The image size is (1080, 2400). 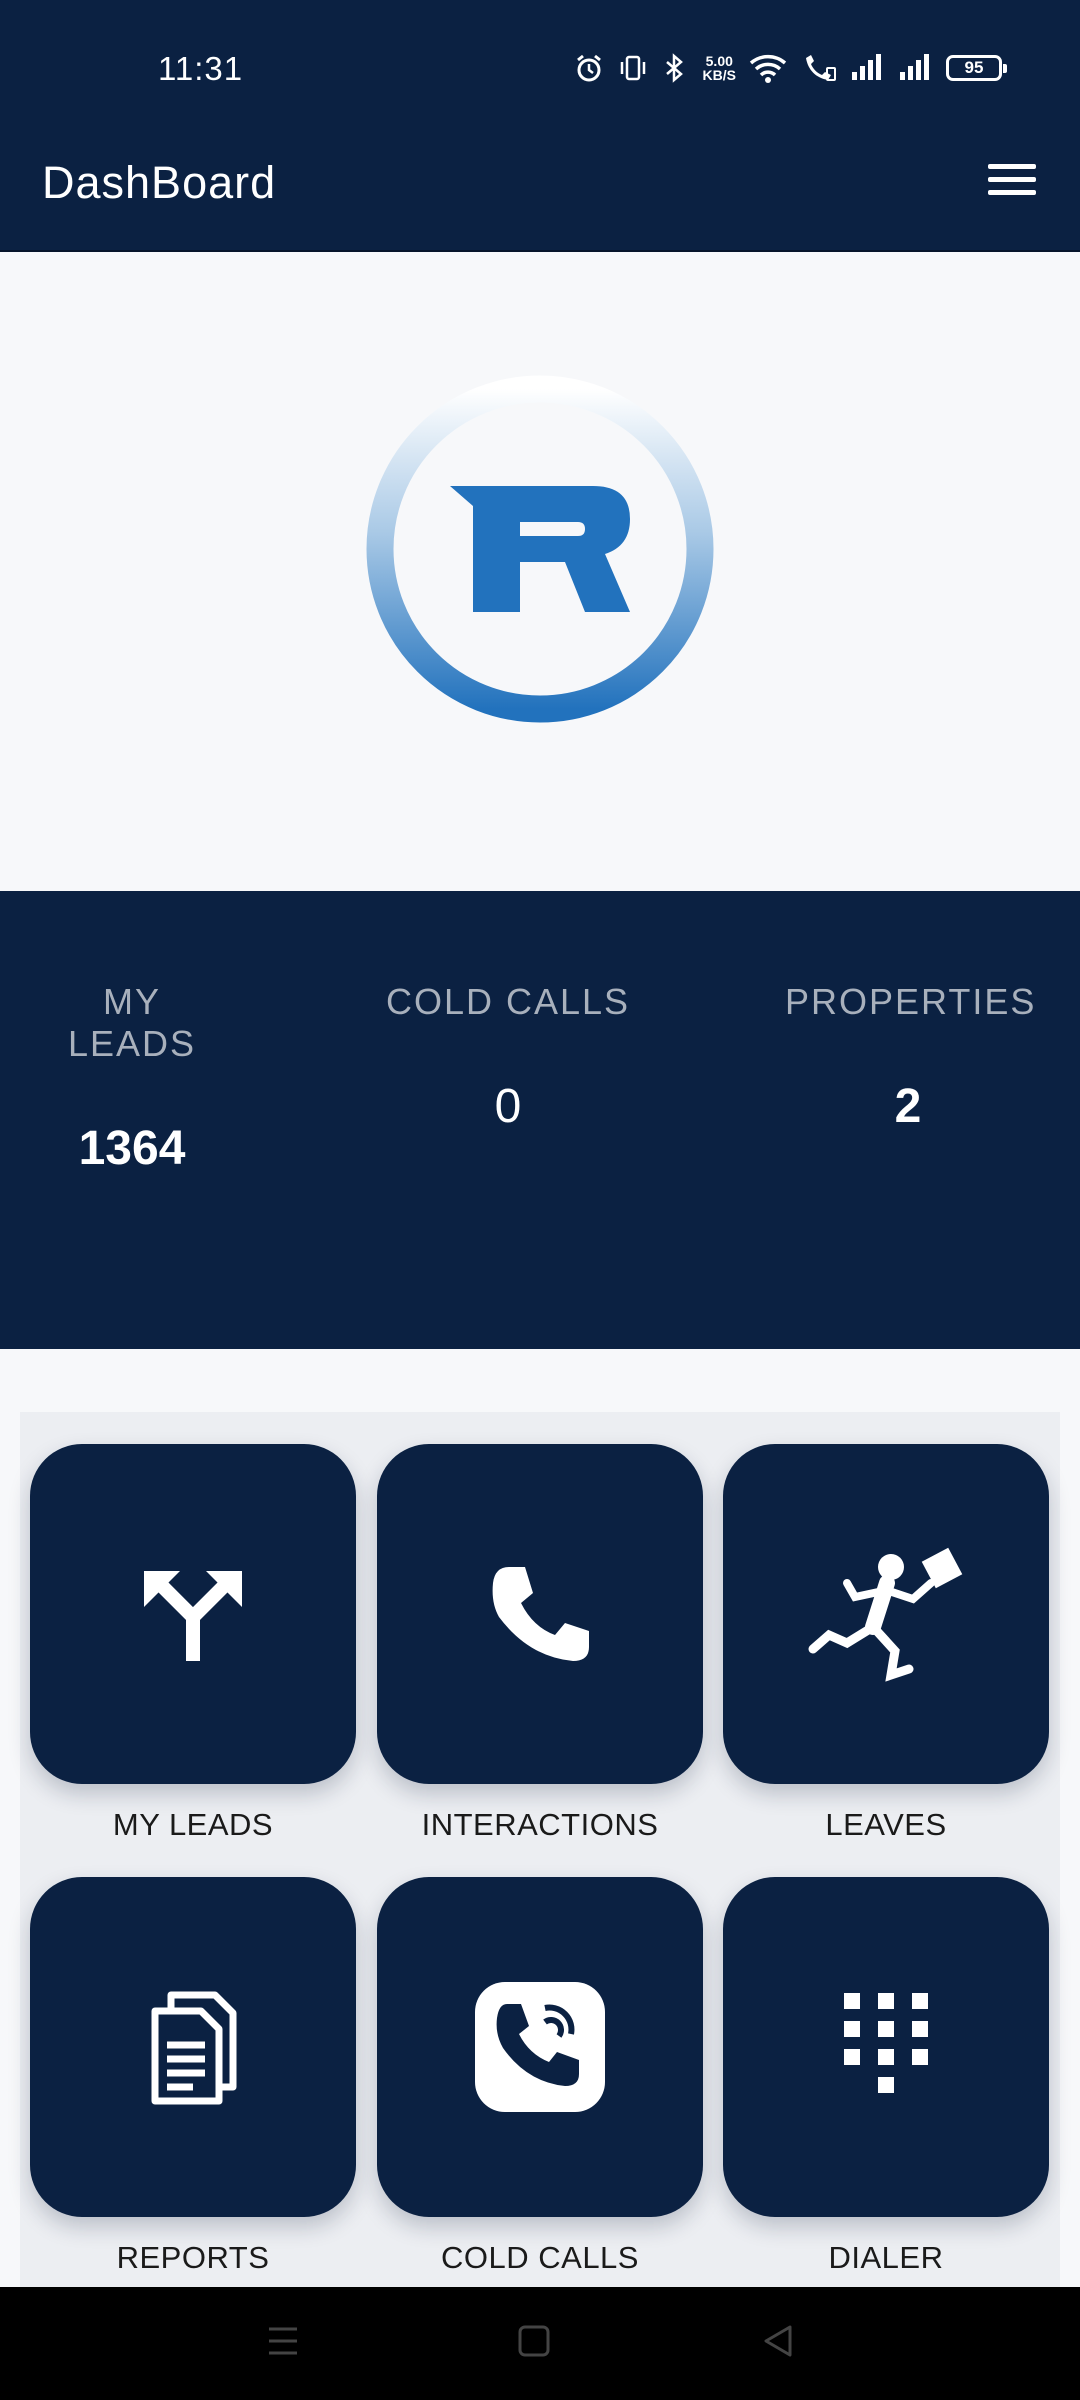 I want to click on dialpad-icon, so click(x=886, y=2043).